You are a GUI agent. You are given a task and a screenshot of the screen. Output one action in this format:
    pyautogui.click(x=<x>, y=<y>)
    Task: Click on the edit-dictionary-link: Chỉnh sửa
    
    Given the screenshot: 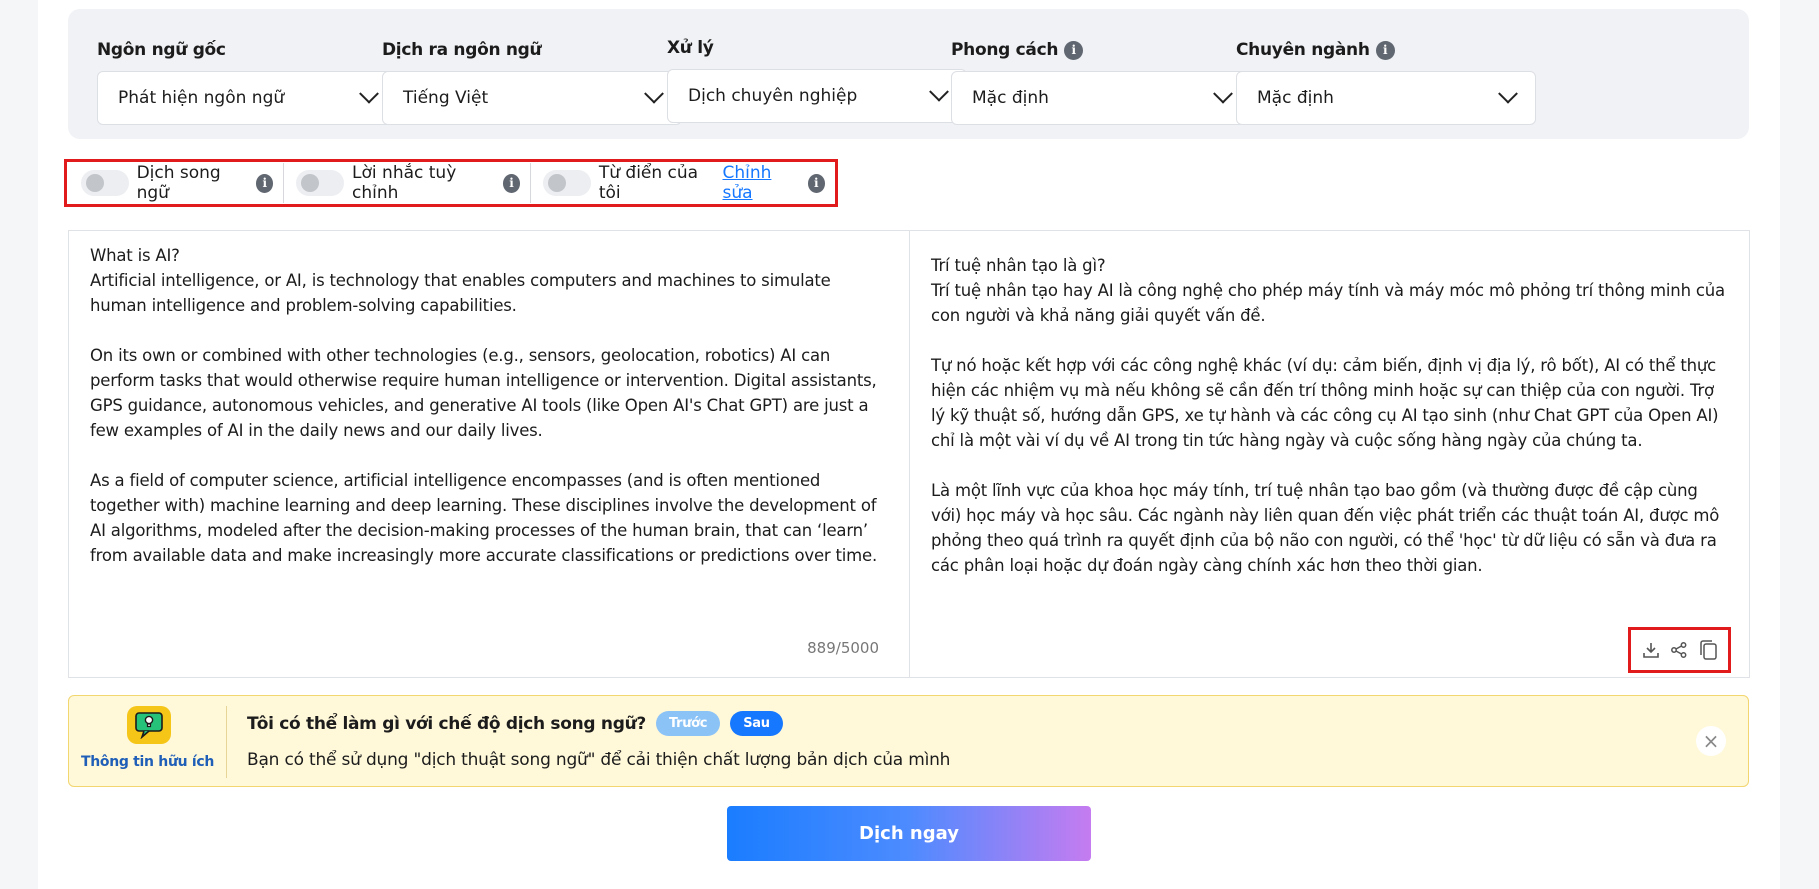 What is the action you would take?
    pyautogui.click(x=760, y=183)
    